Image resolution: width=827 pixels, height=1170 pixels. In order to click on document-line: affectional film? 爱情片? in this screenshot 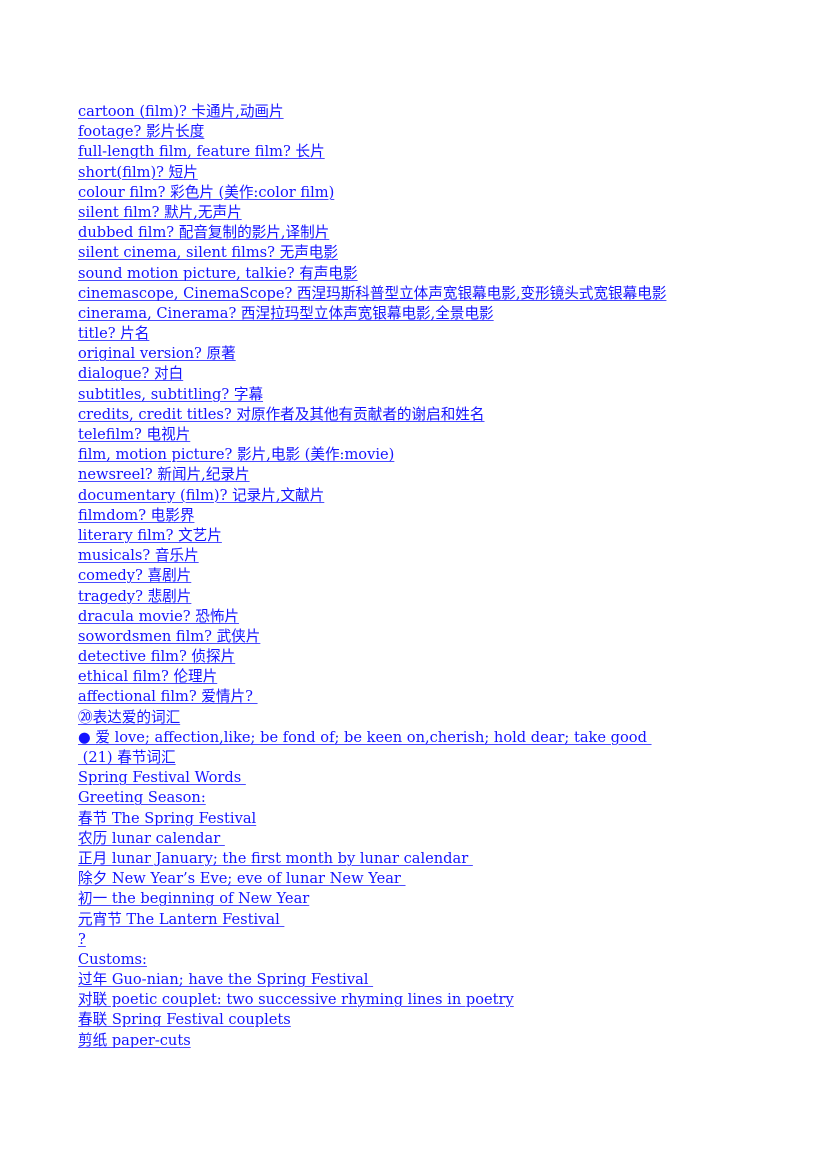, I will do `click(428, 697)`.